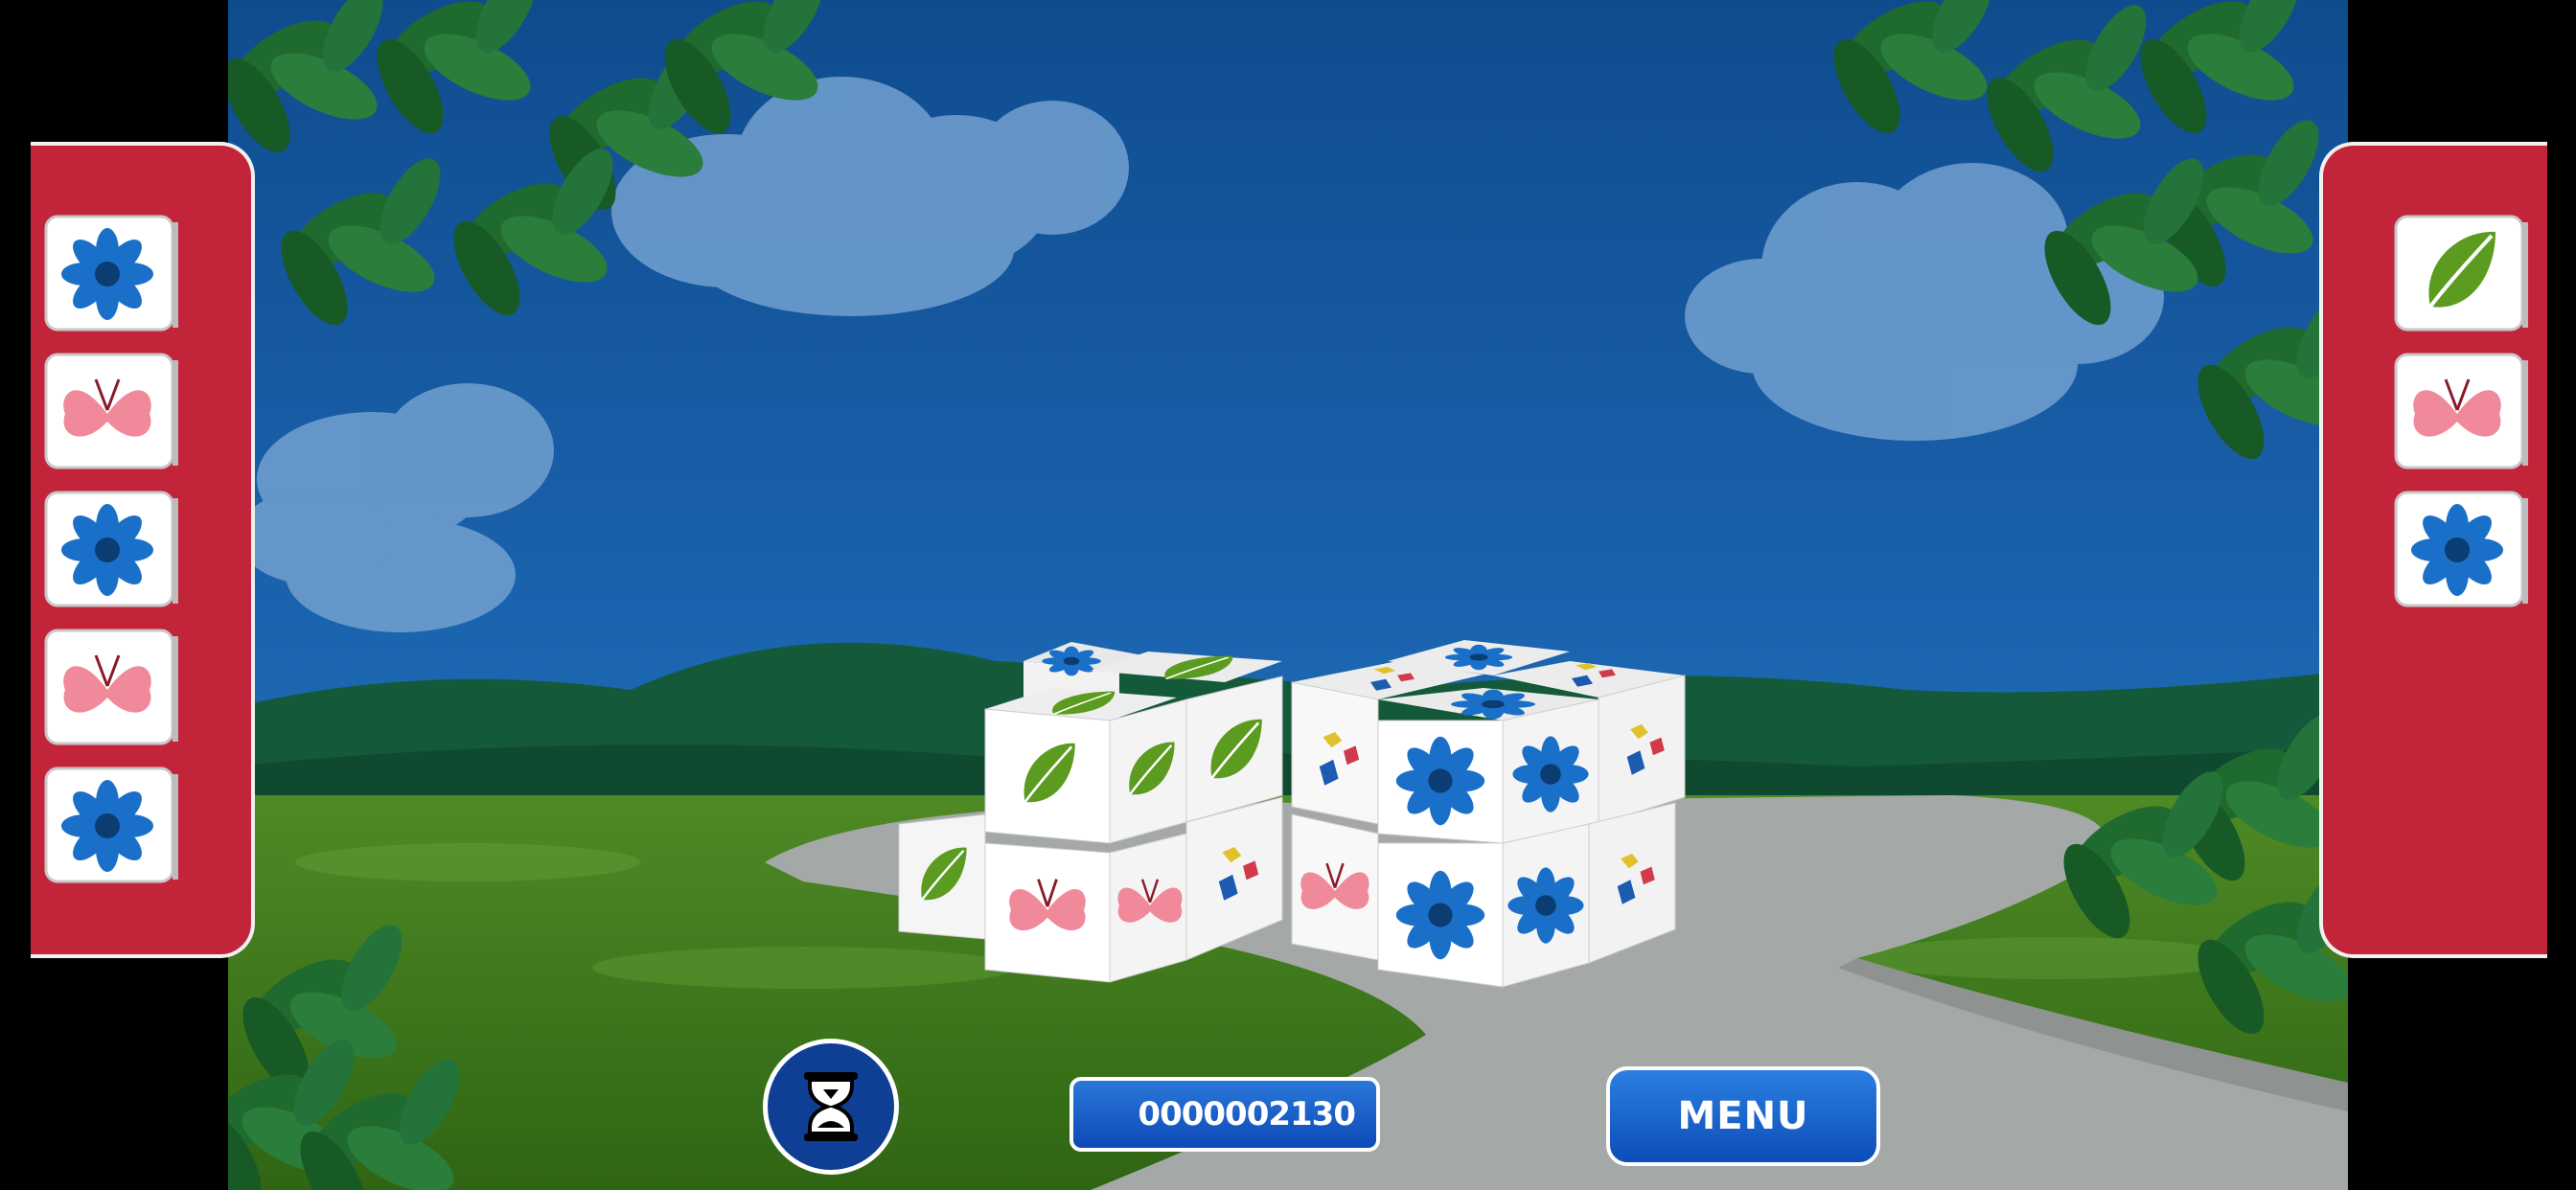  I want to click on leaf-icon, so click(2461, 273).